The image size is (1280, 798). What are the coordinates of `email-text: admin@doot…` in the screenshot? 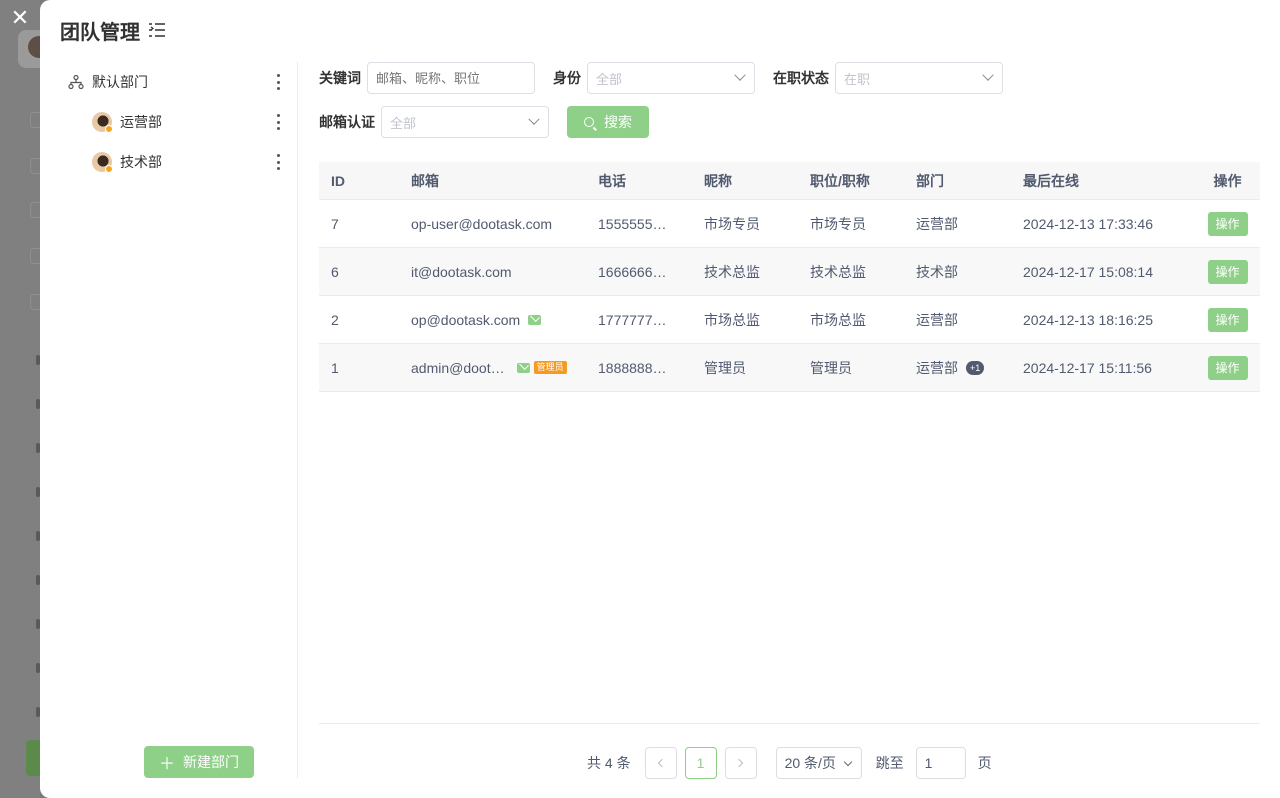 It's located at (458, 367).